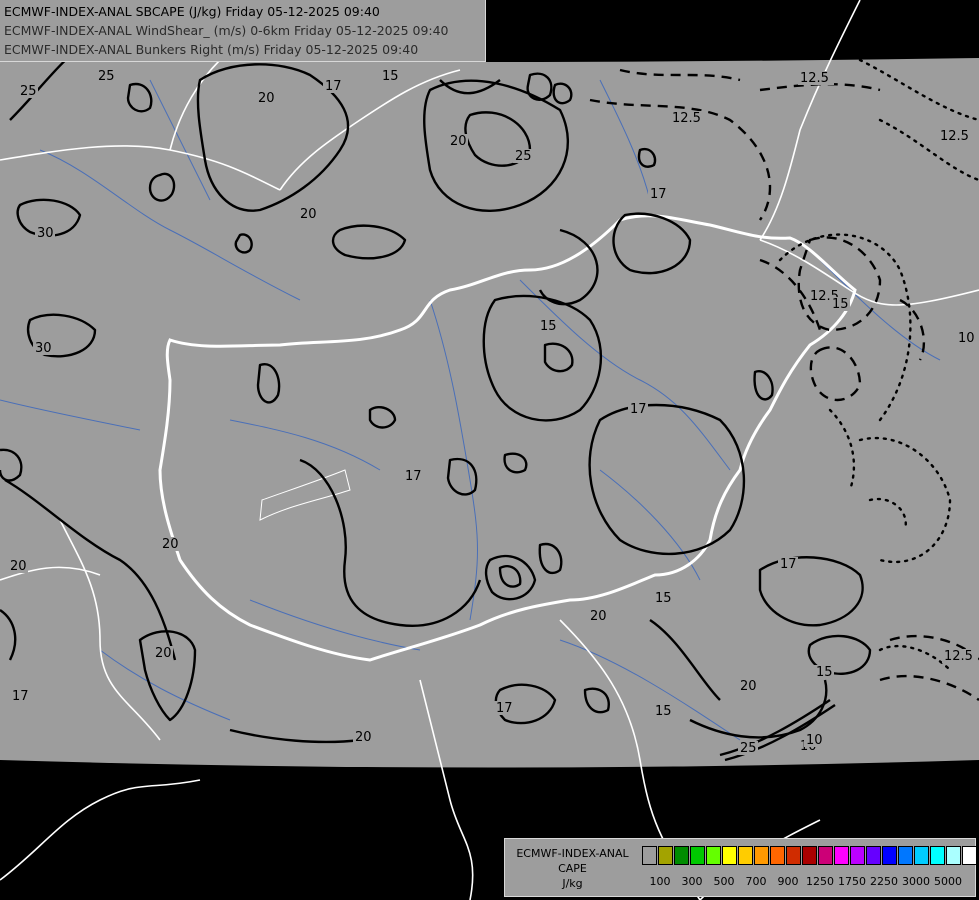  I want to click on legend-tick-label: 500, so click(724, 881).